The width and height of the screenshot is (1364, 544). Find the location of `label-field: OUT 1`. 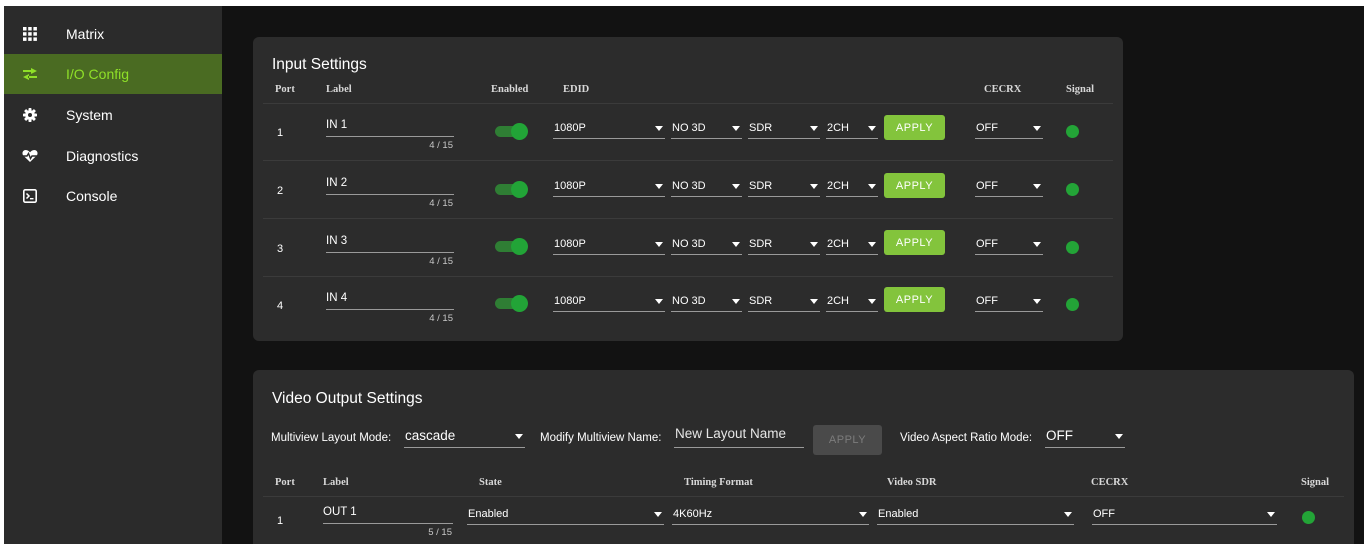

label-field: OUT 1 is located at coordinates (388, 515).